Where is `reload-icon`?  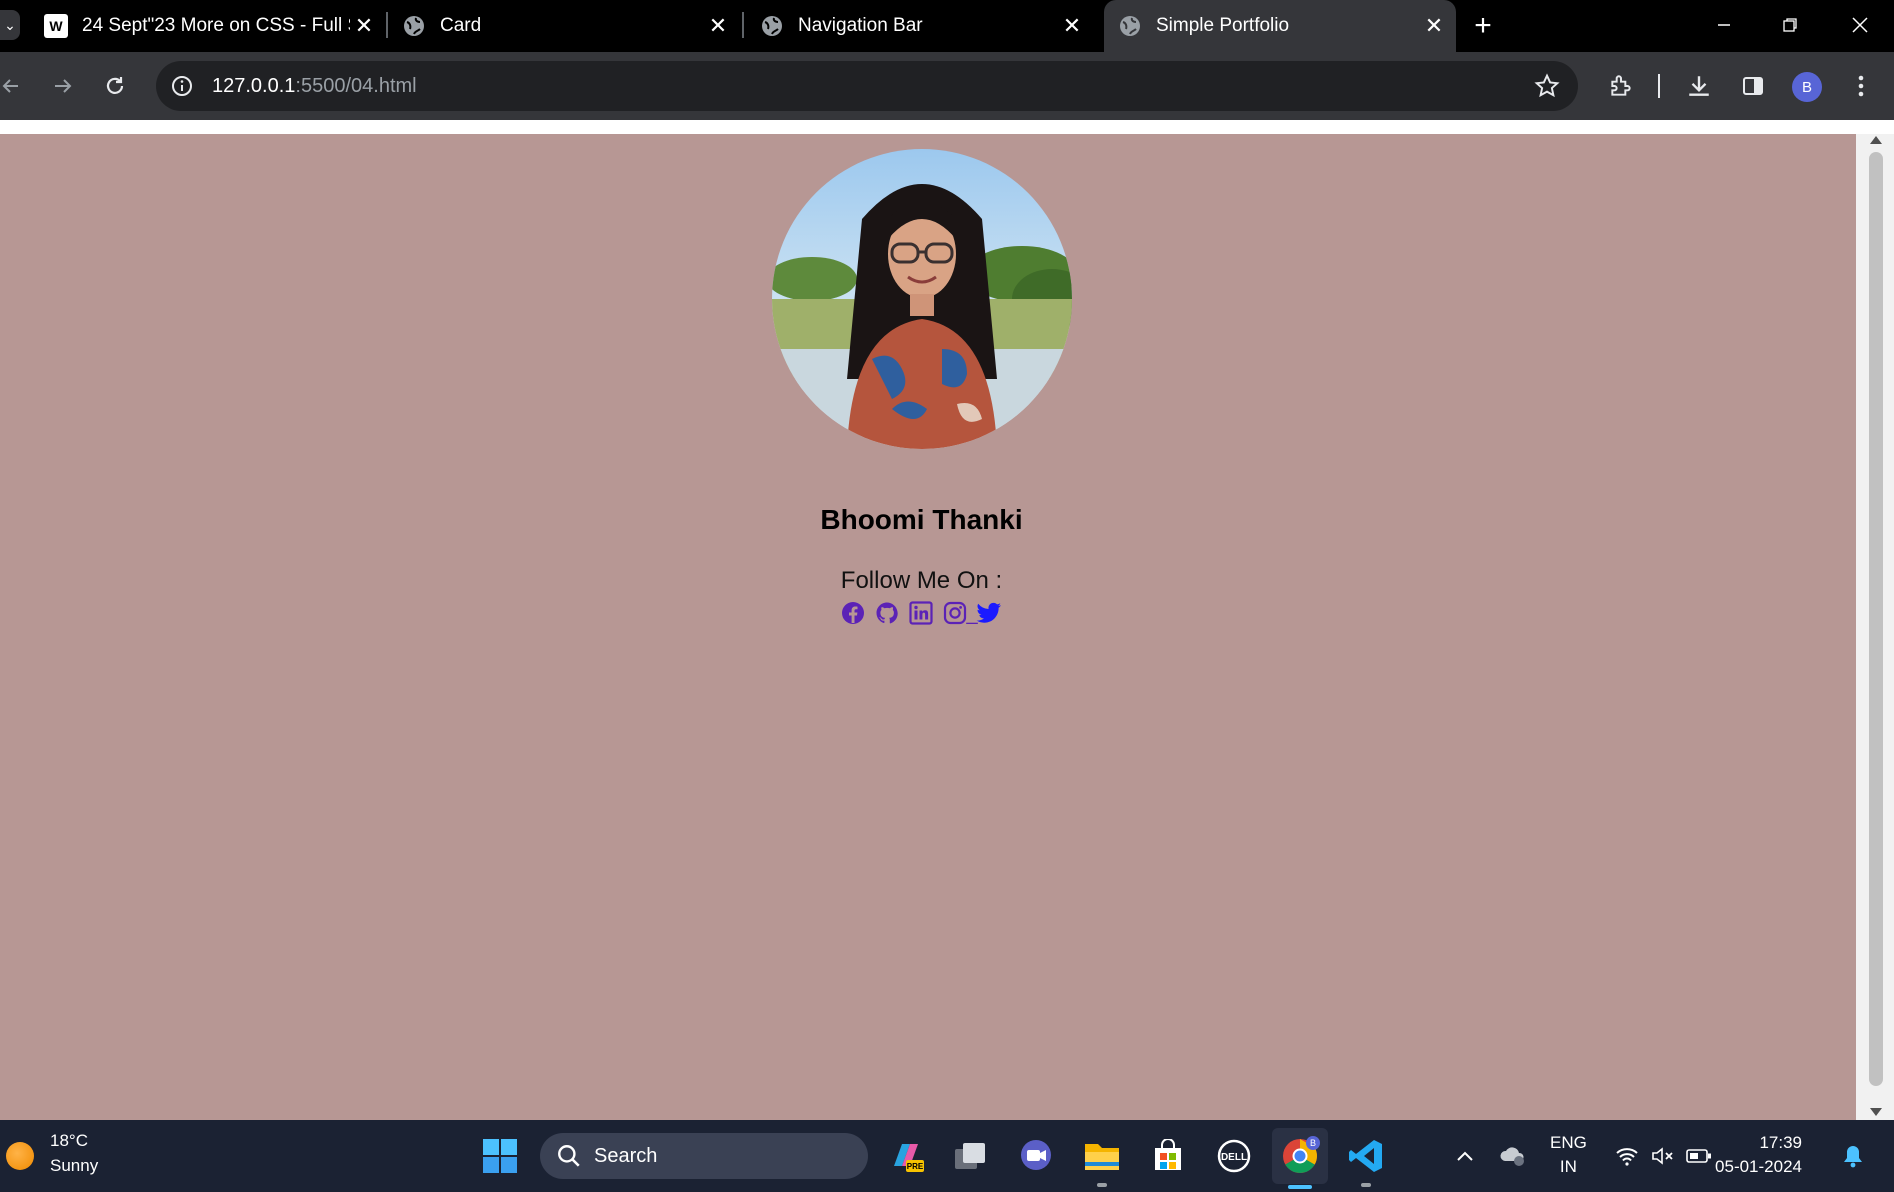 reload-icon is located at coordinates (115, 85).